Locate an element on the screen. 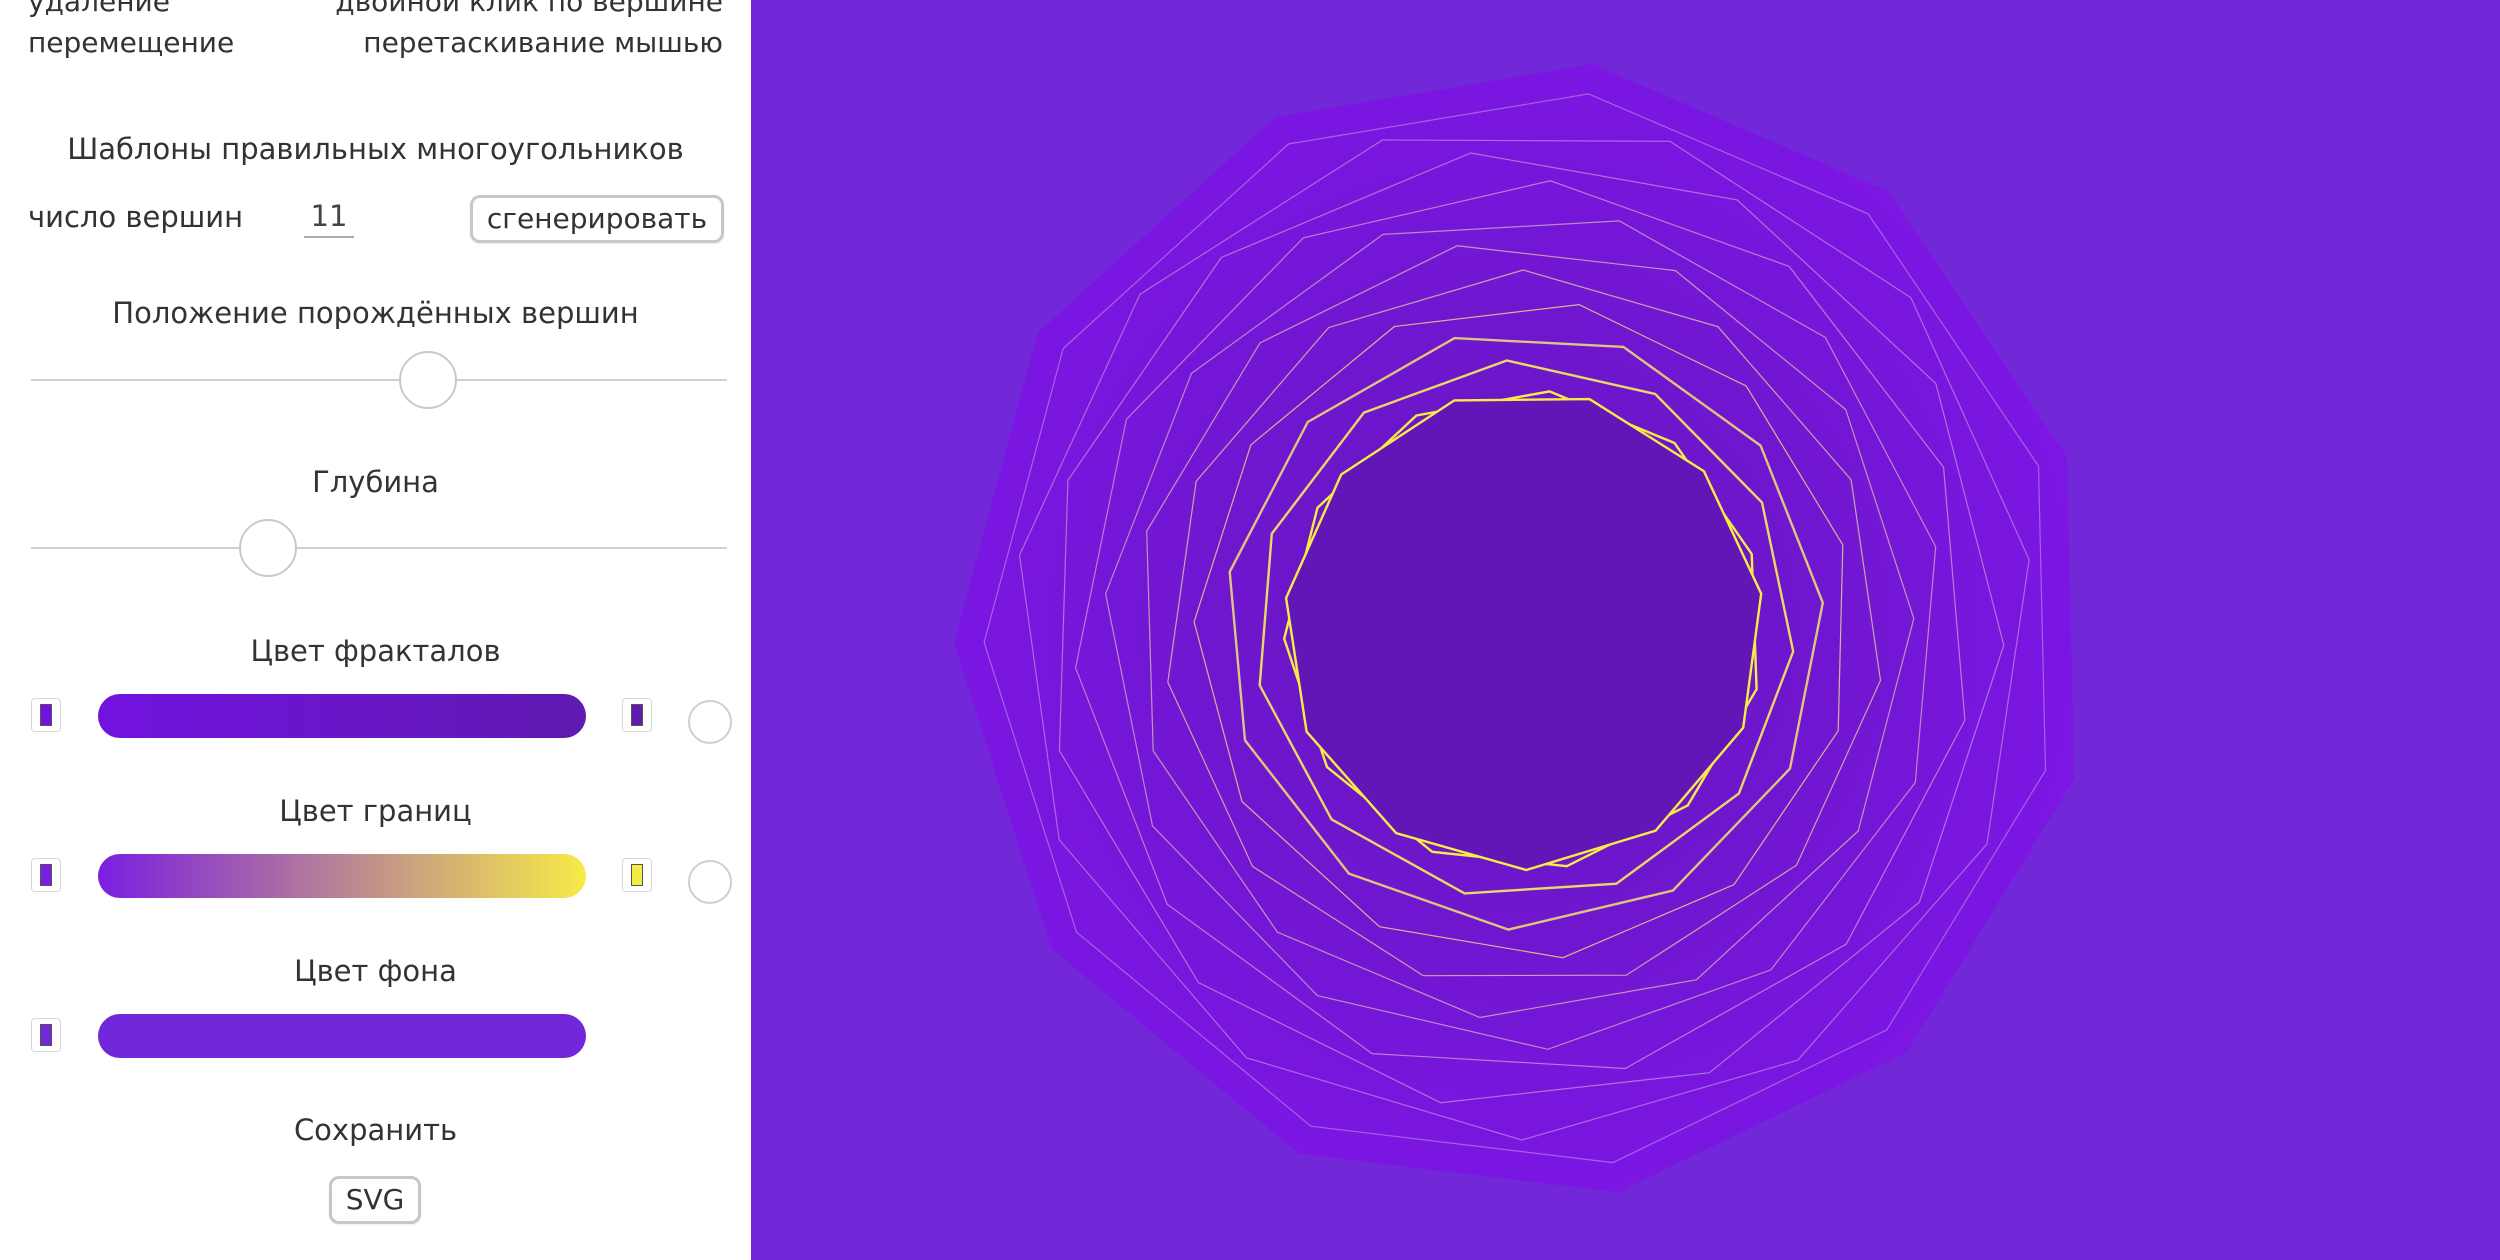 Image resolution: width=2500 pixels, height=1260 pixels. depth-heading: Глубина is located at coordinates (375, 482).